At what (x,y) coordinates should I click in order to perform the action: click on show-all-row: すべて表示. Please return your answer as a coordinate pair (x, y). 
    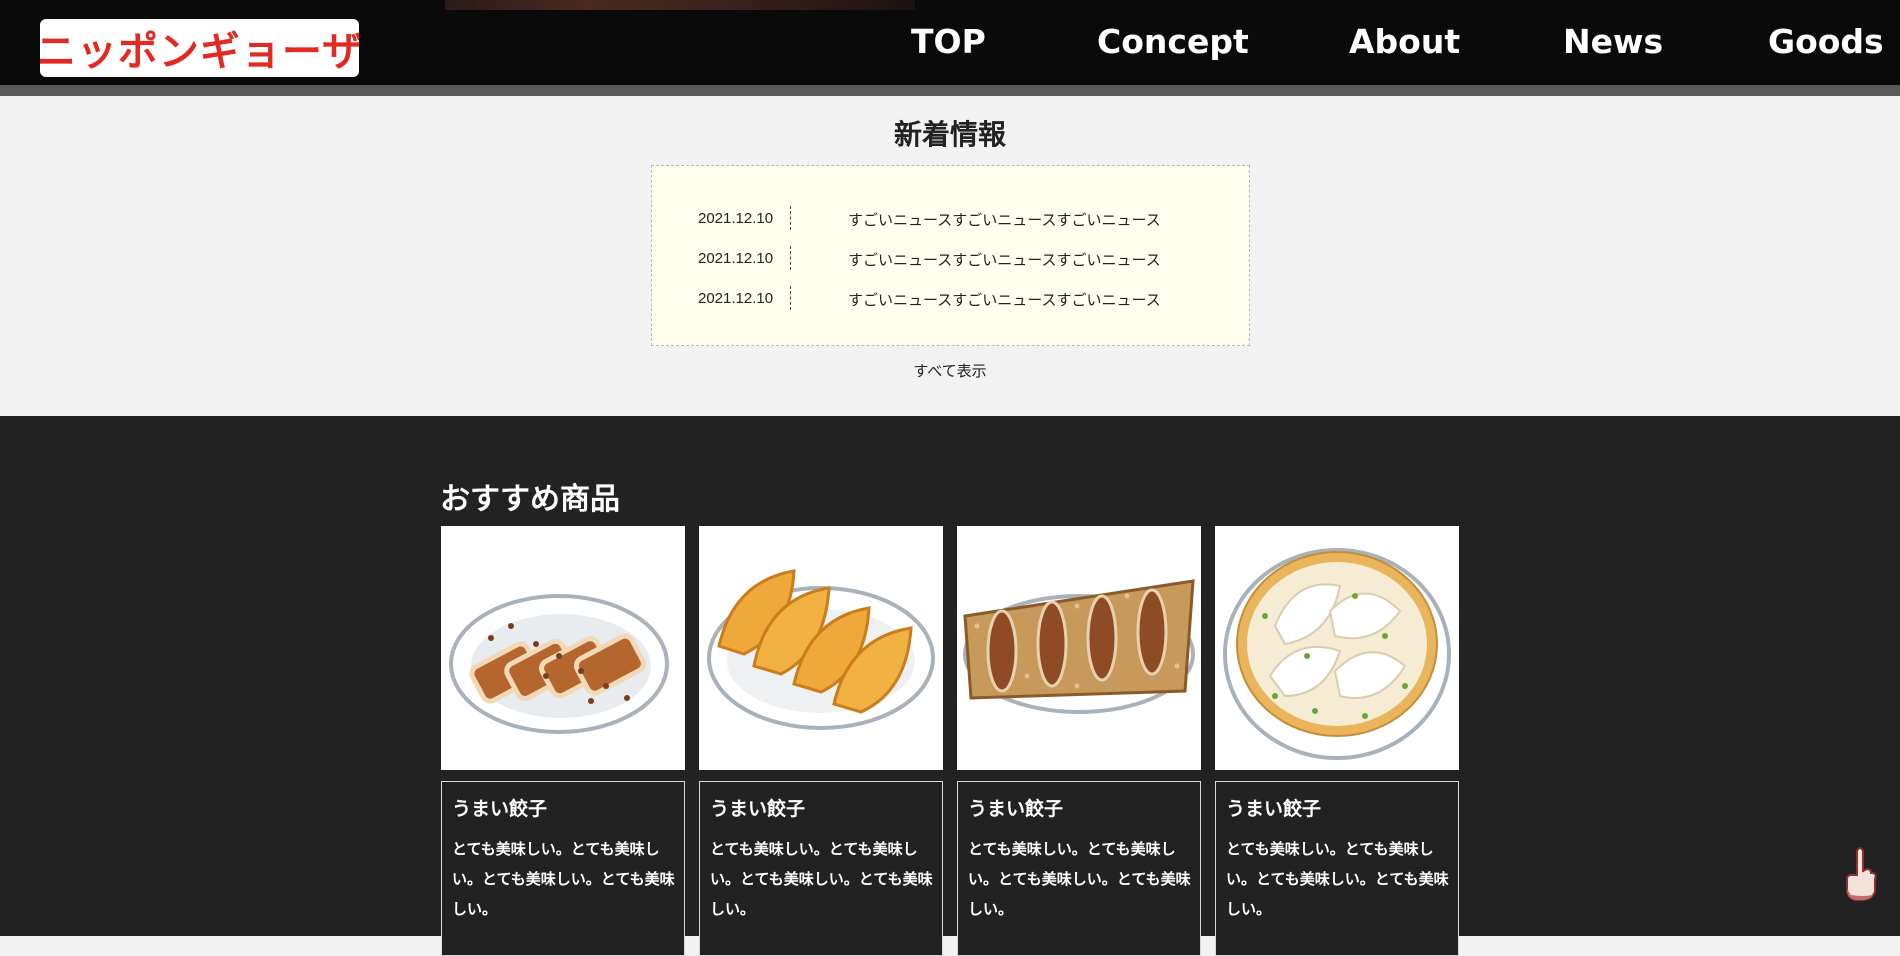
    Looking at the image, I should click on (950, 370).